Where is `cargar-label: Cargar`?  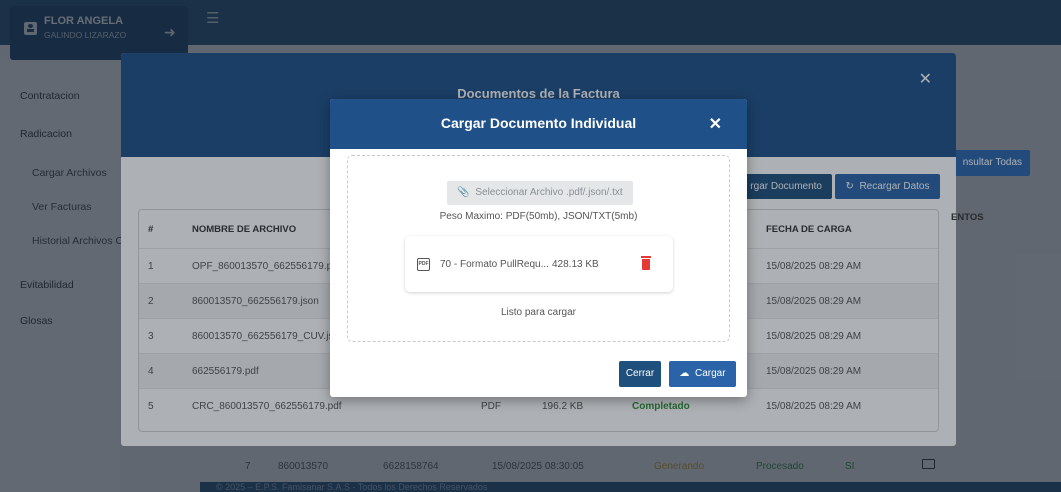 cargar-label: Cargar is located at coordinates (710, 373).